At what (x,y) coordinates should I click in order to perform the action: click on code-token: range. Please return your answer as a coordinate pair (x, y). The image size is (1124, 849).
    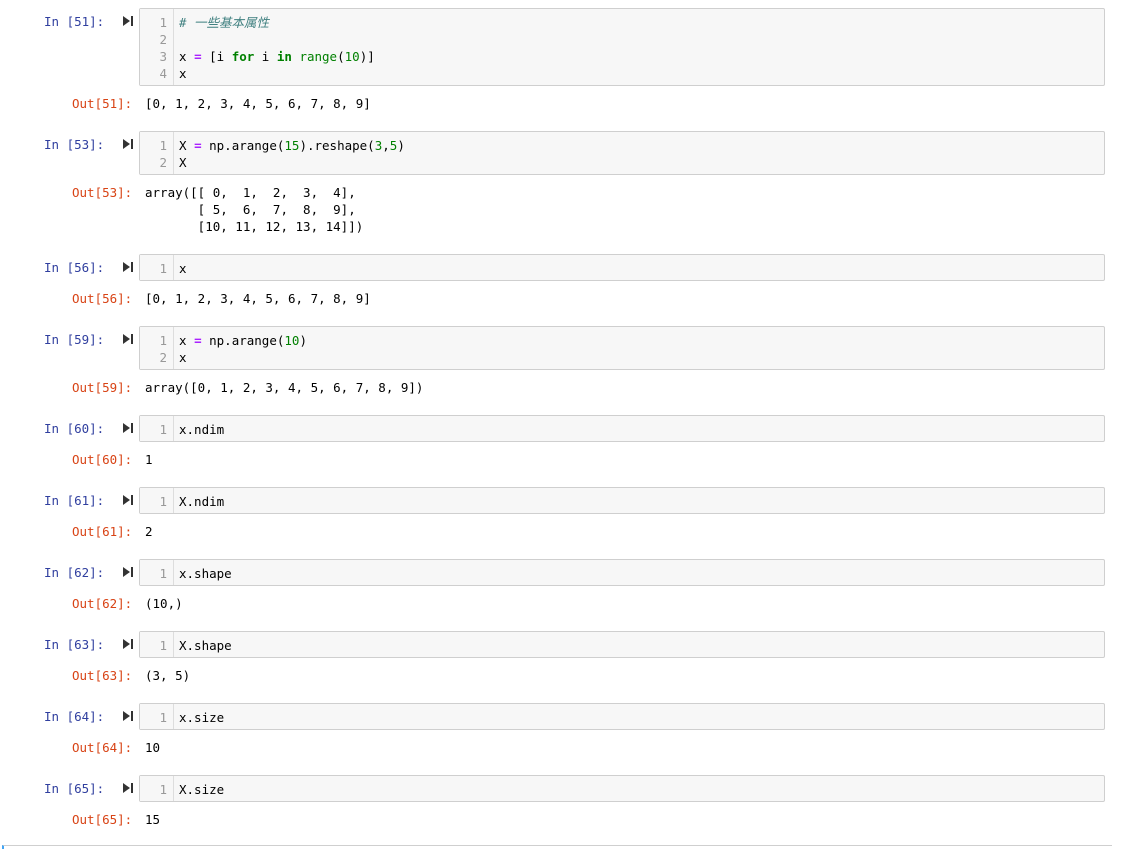
    Looking at the image, I should click on (318, 56).